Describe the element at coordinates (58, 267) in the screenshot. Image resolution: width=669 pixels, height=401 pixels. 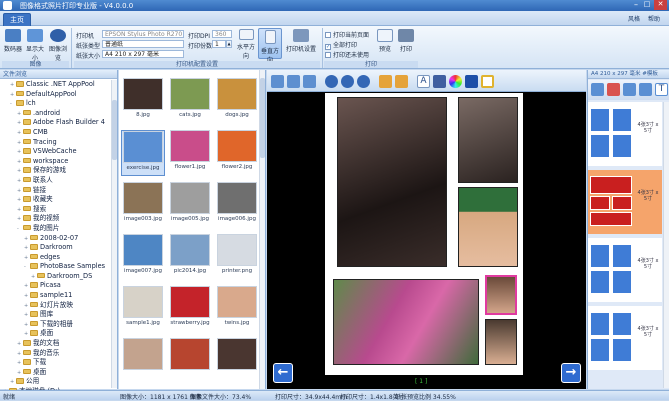
I see `tree-item: - PhotoBase Samples` at that location.